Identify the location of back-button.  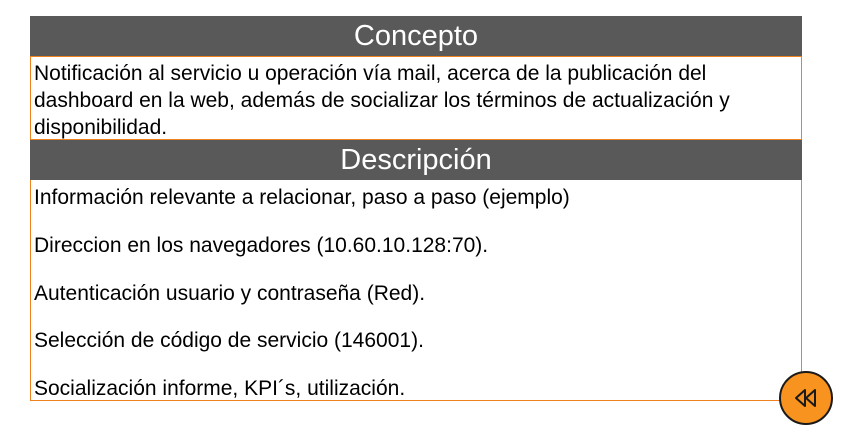
(806, 398).